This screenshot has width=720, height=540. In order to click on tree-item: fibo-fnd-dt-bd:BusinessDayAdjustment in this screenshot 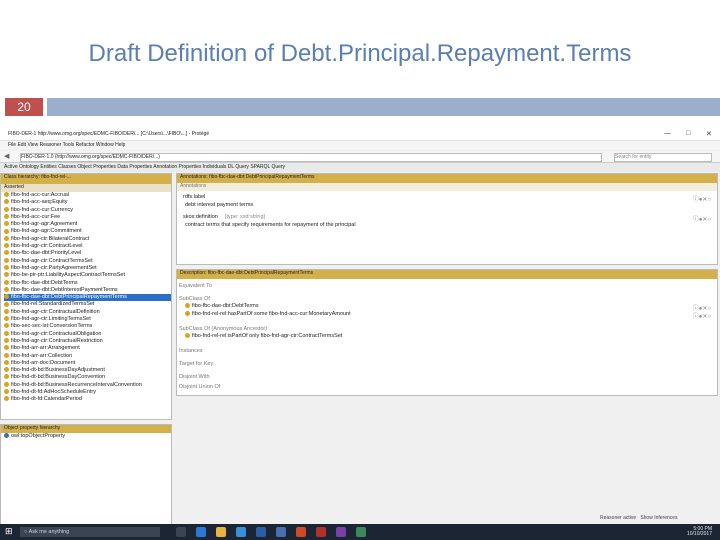, I will do `click(87, 370)`.